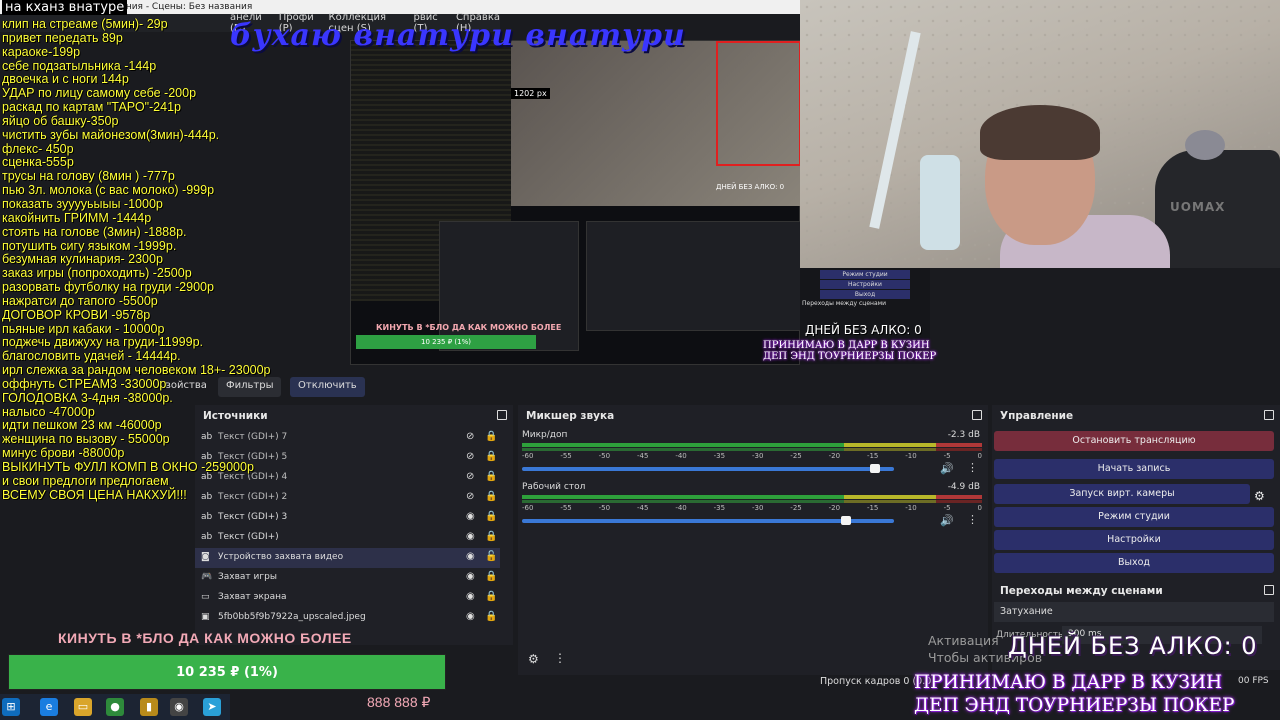 This screenshot has height=720, width=1280. What do you see at coordinates (399, 702) in the screenshot?
I see `donation-amount: 888 888 ₽` at bounding box center [399, 702].